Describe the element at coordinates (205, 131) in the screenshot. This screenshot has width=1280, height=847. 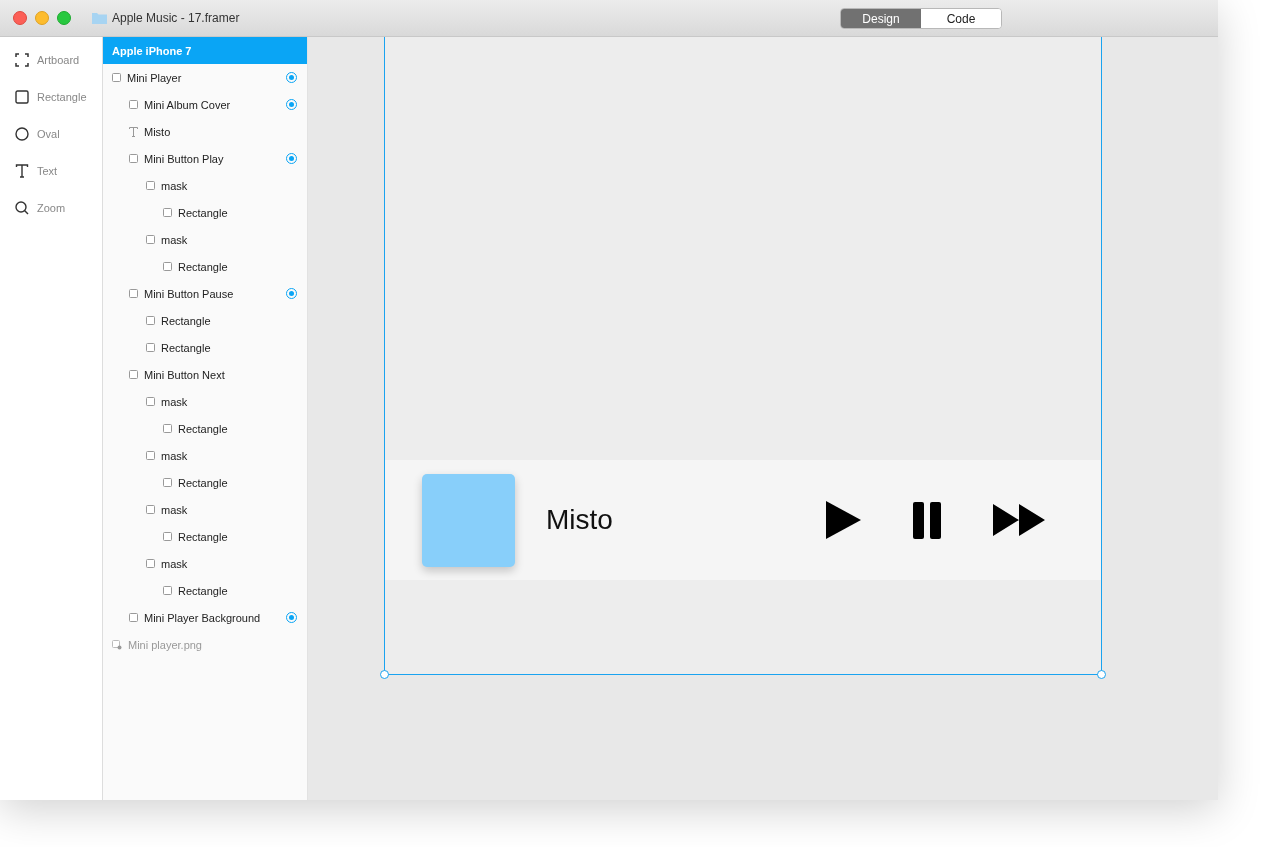
I see `layer-row: Misto` at that location.